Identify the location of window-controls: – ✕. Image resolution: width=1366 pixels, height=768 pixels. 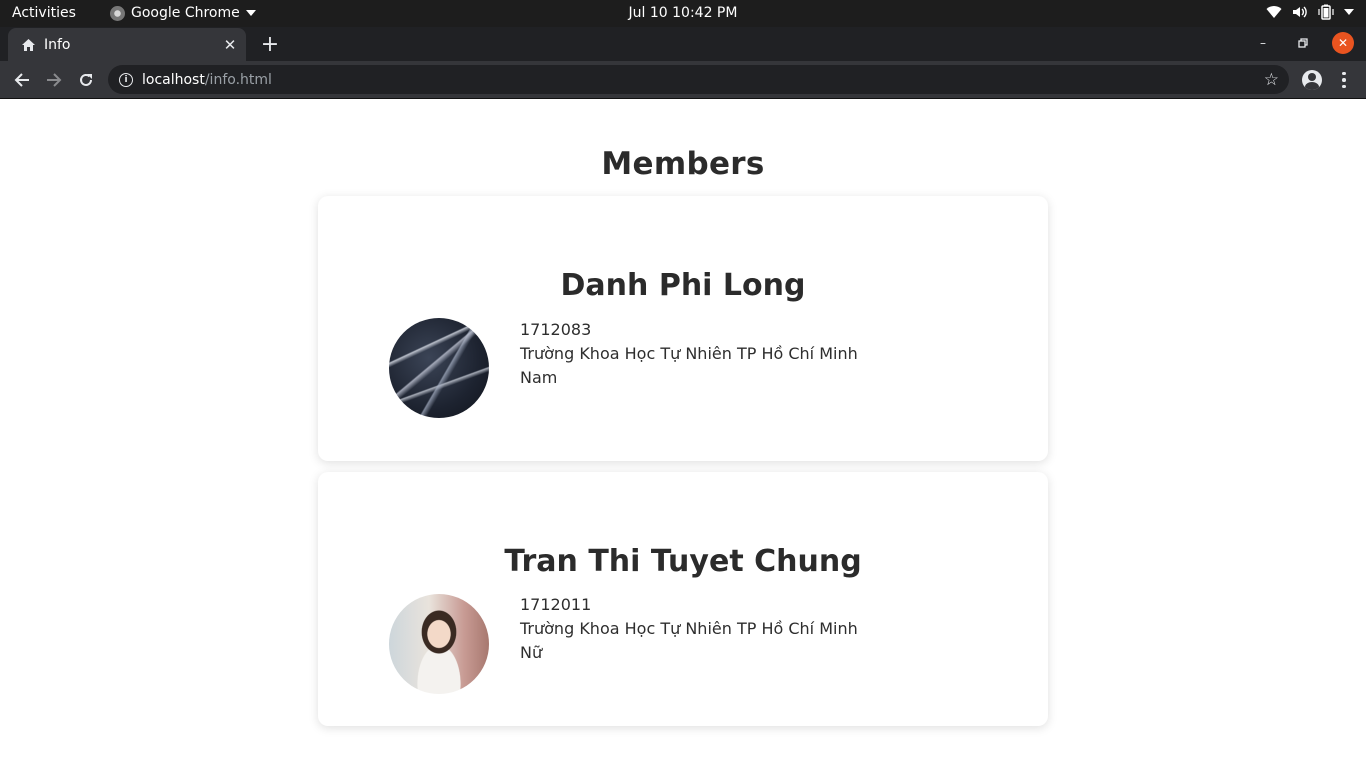
(1303, 43).